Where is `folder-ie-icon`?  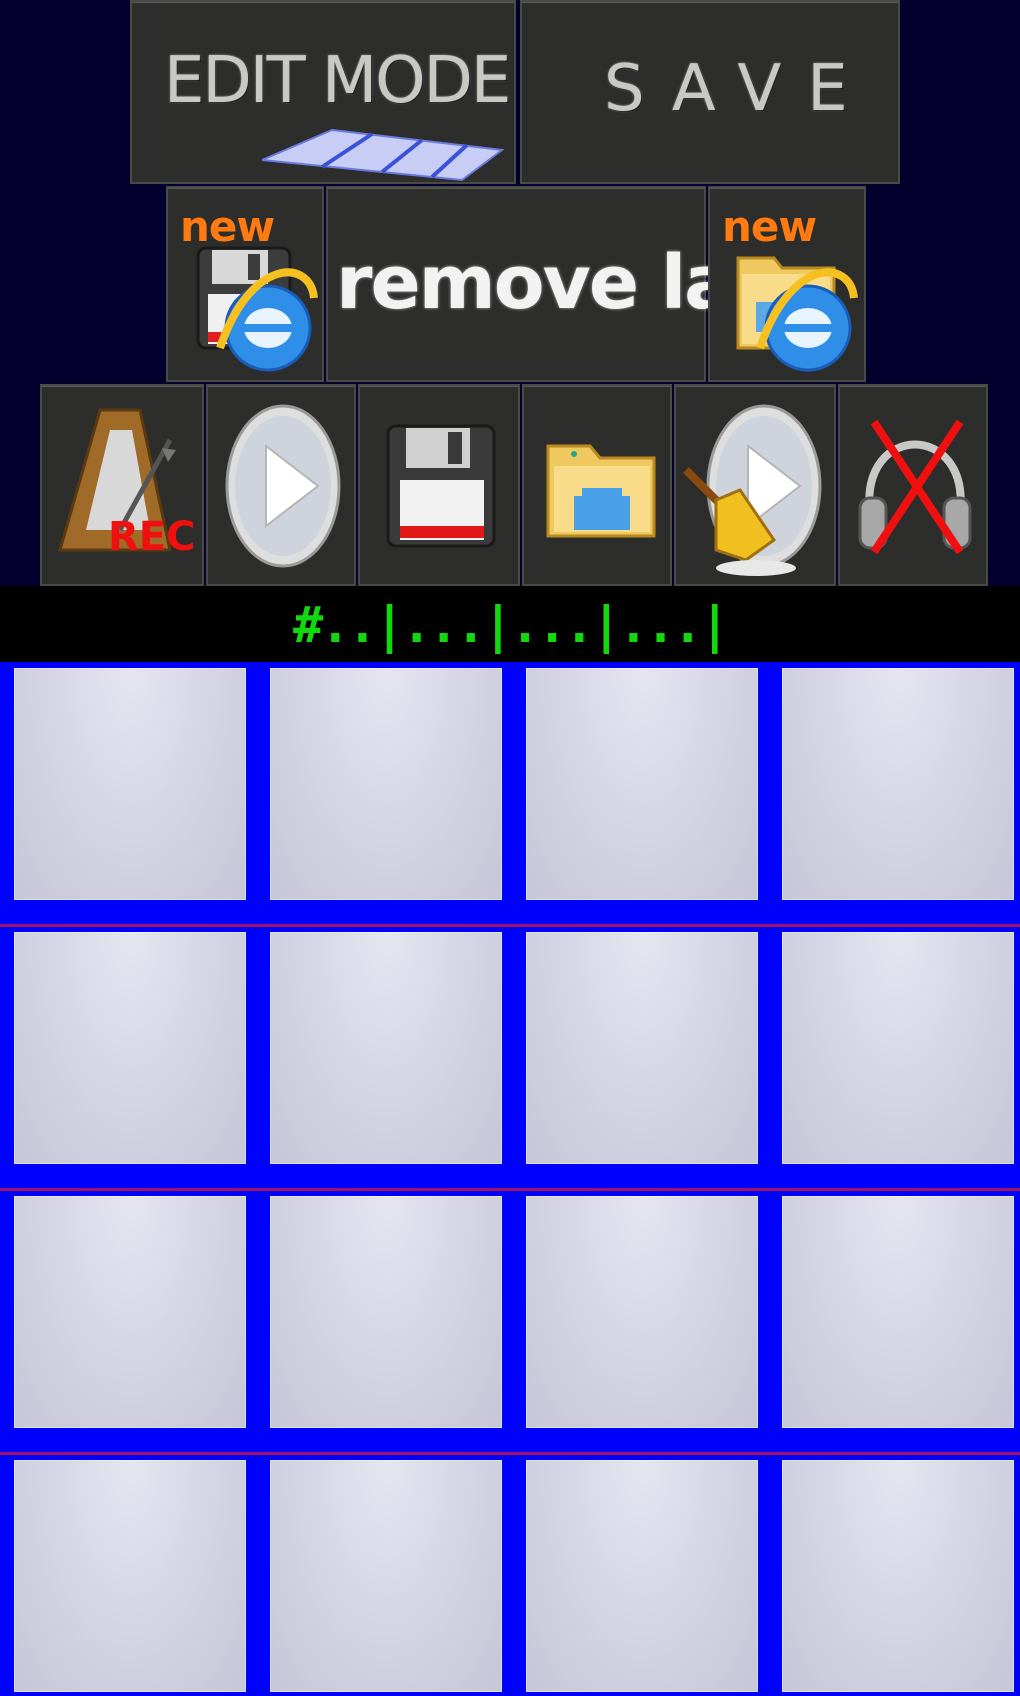 folder-ie-icon is located at coordinates (797, 314).